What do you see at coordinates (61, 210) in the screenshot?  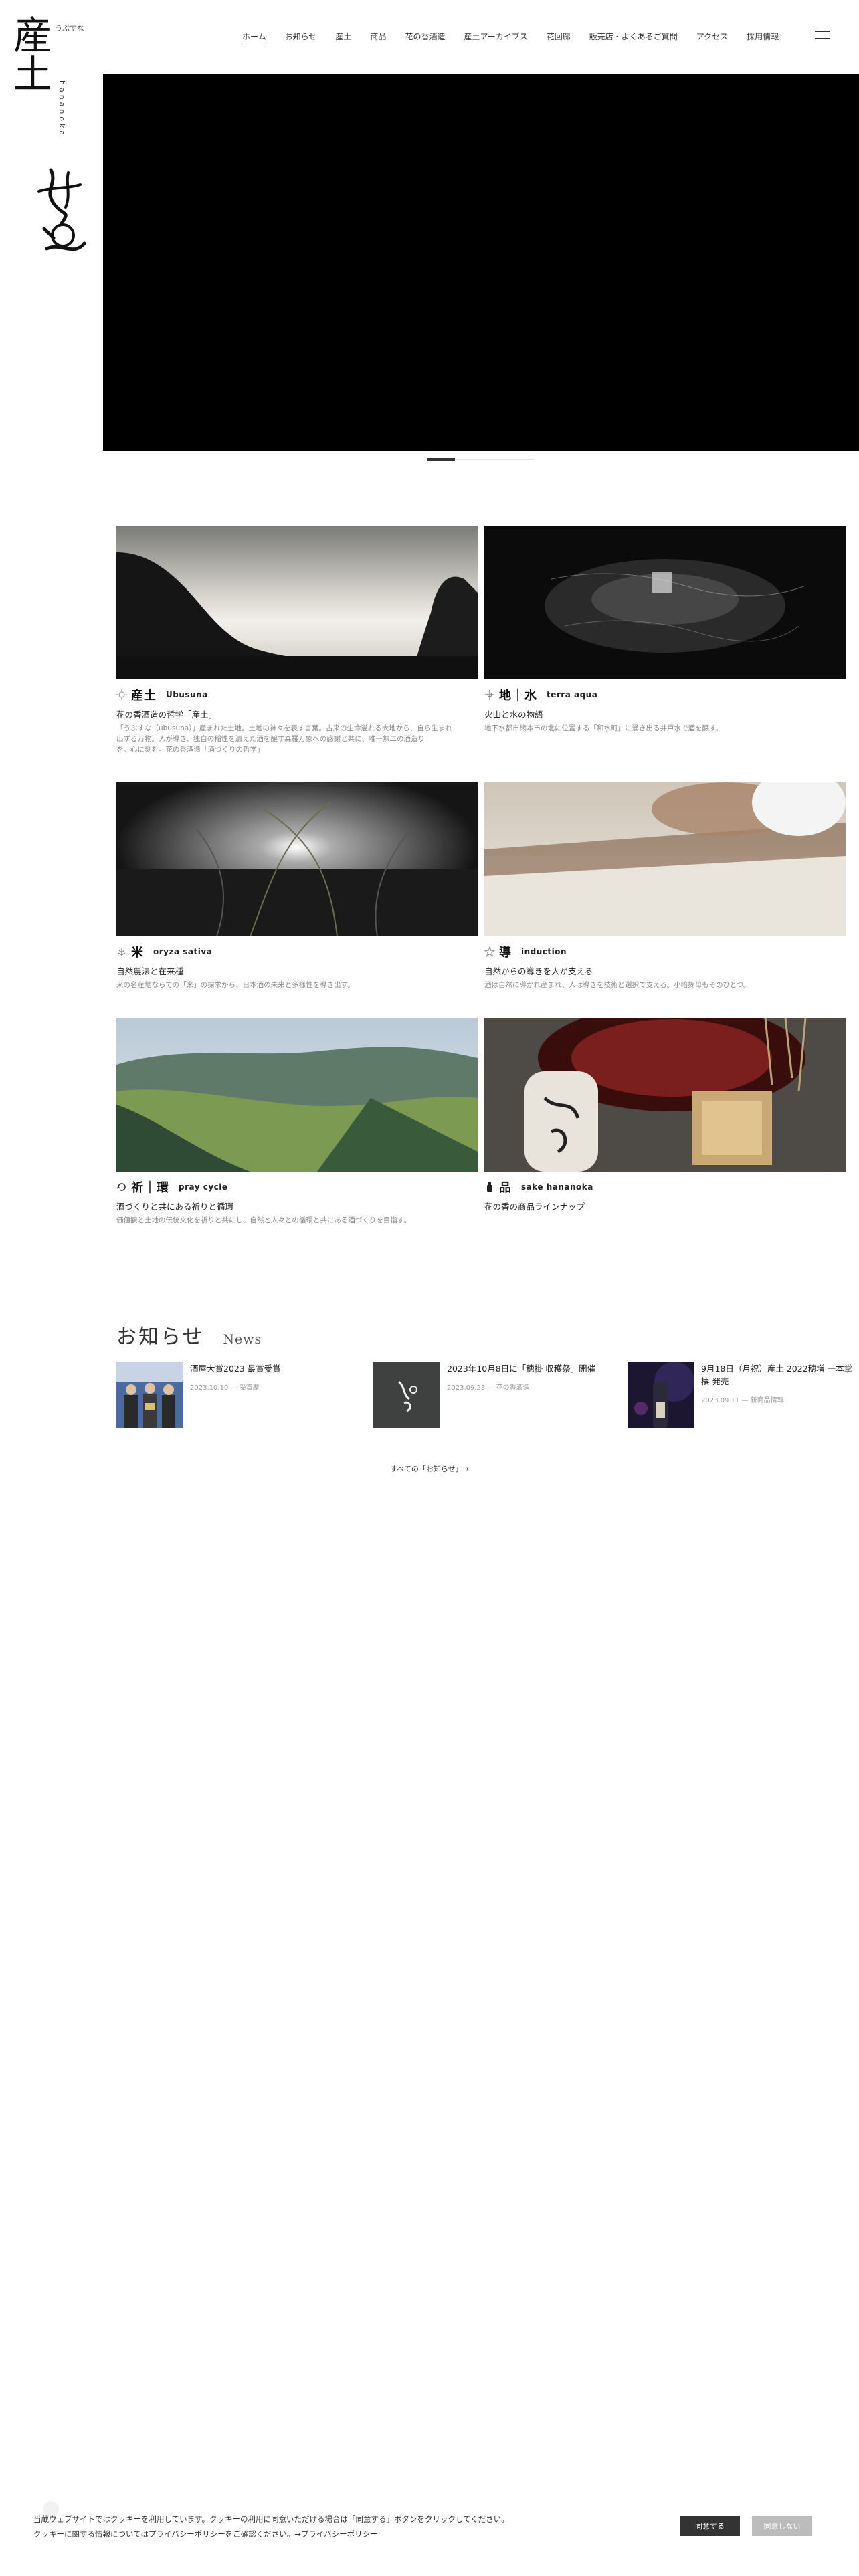 I see `brand-calligraphy-logo` at bounding box center [61, 210].